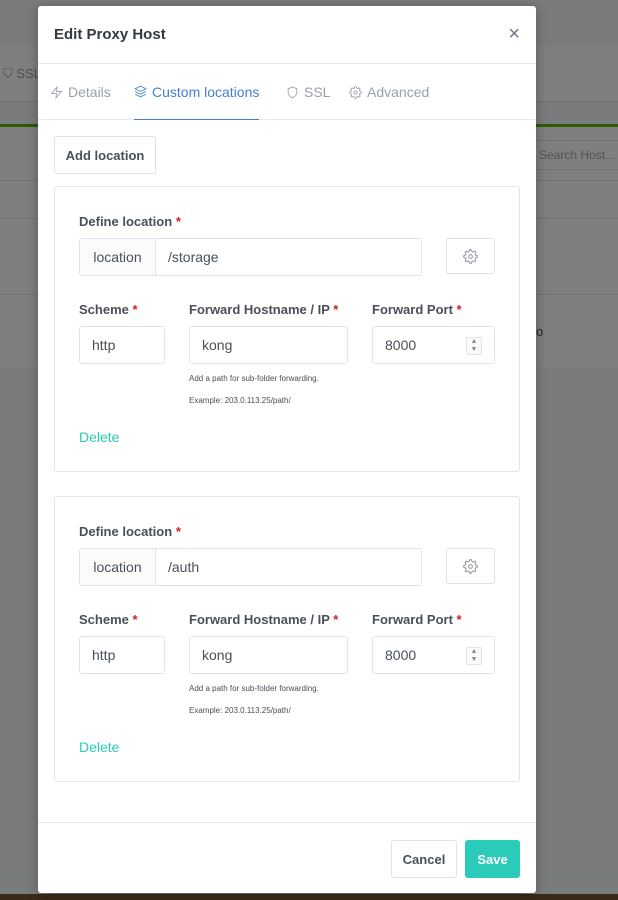  I want to click on add-location-button: Add location, so click(105, 155).